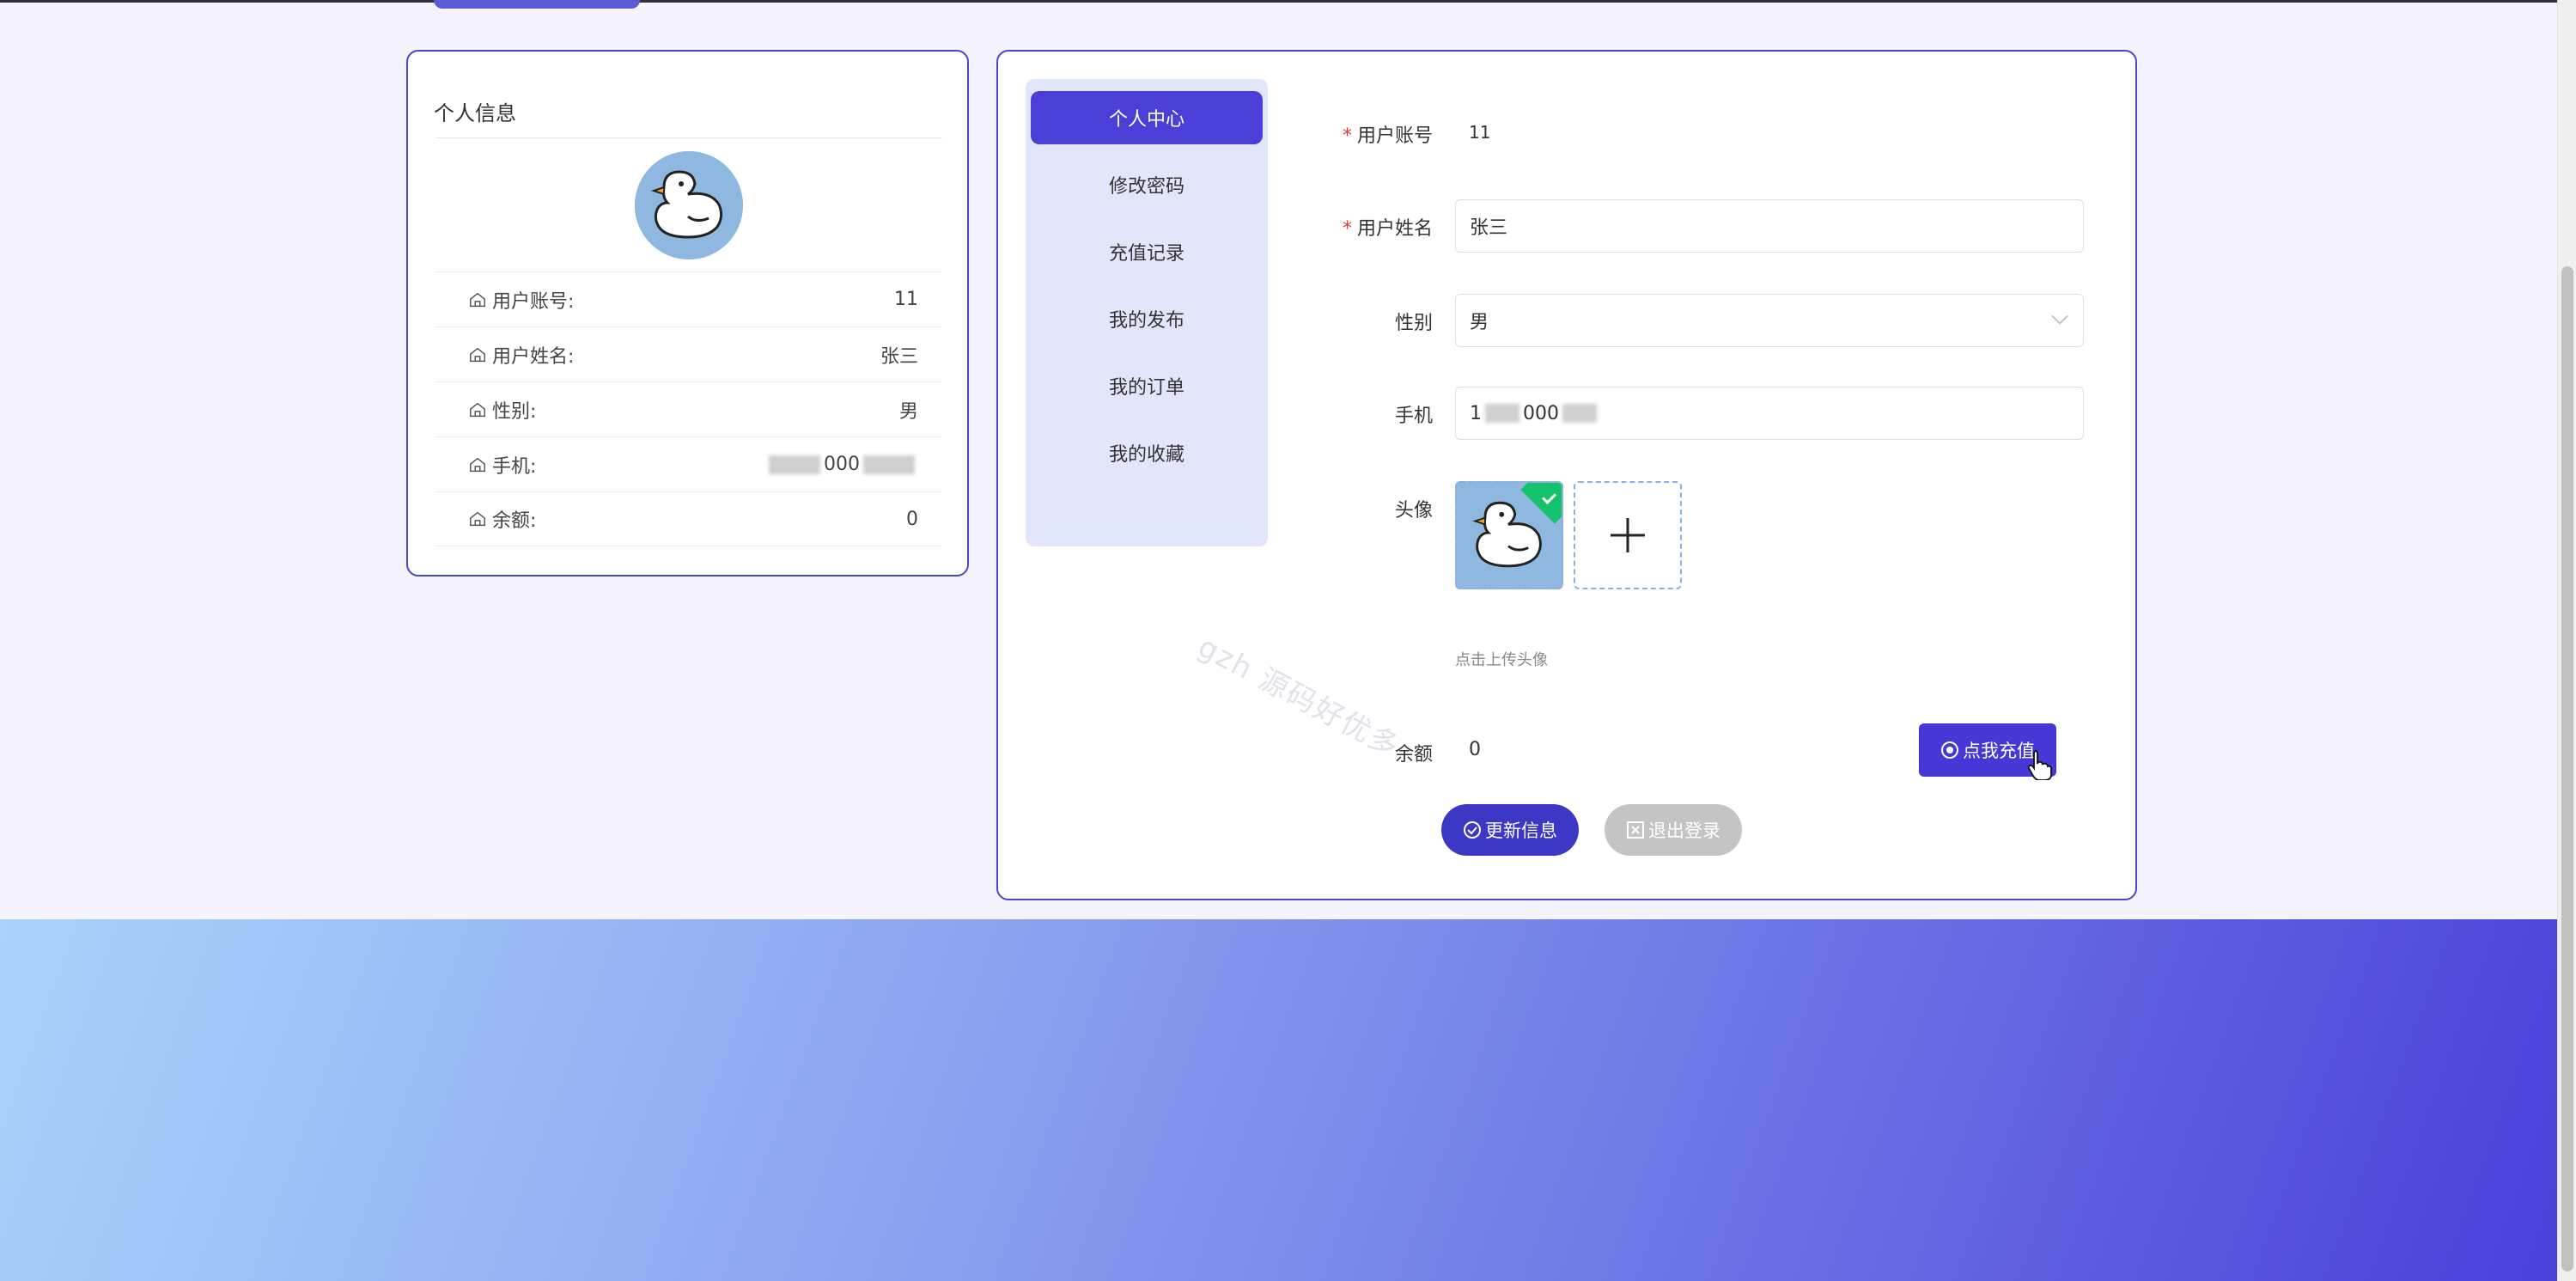  Describe the element at coordinates (1147, 251) in the screenshot. I see `menu-item-recharge-records: 充值记录` at that location.